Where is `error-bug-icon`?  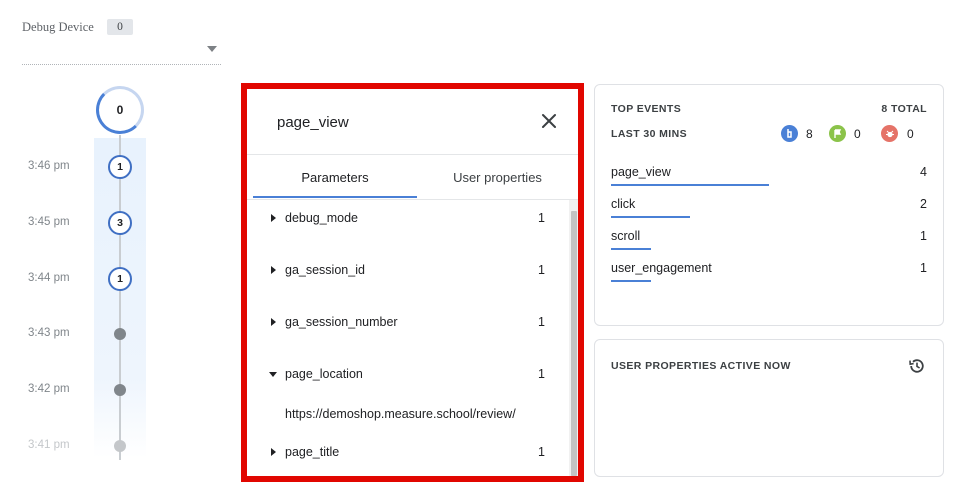
error-bug-icon is located at coordinates (889, 133).